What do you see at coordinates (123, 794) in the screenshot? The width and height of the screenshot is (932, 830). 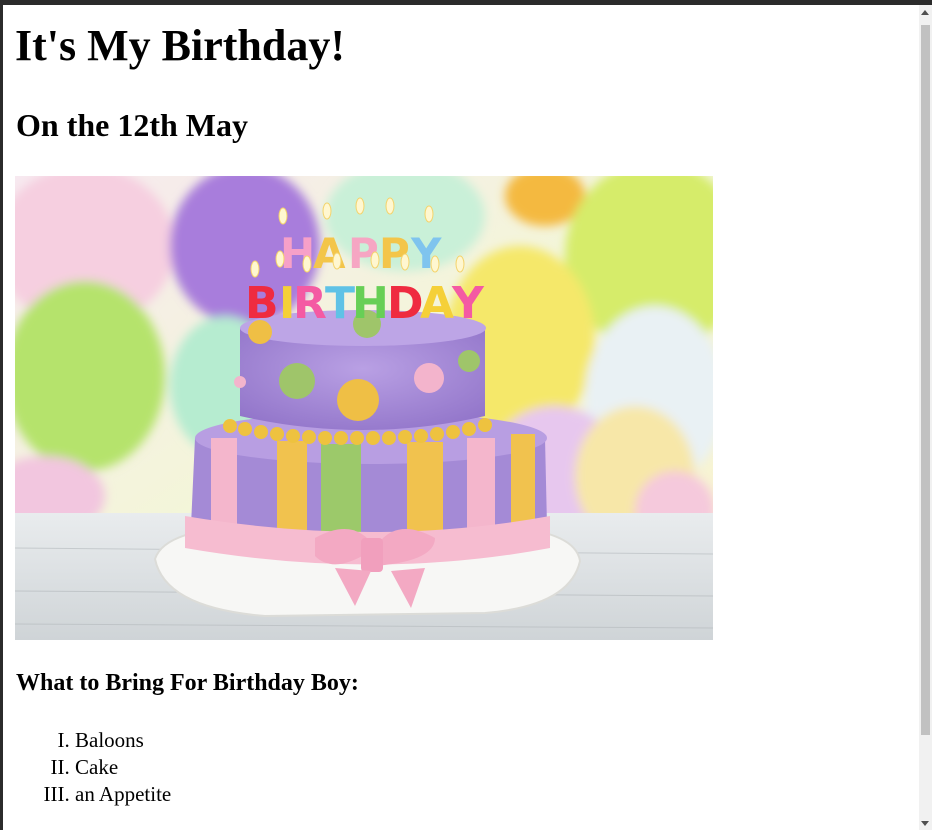 I see `list-item: an Appetite` at bounding box center [123, 794].